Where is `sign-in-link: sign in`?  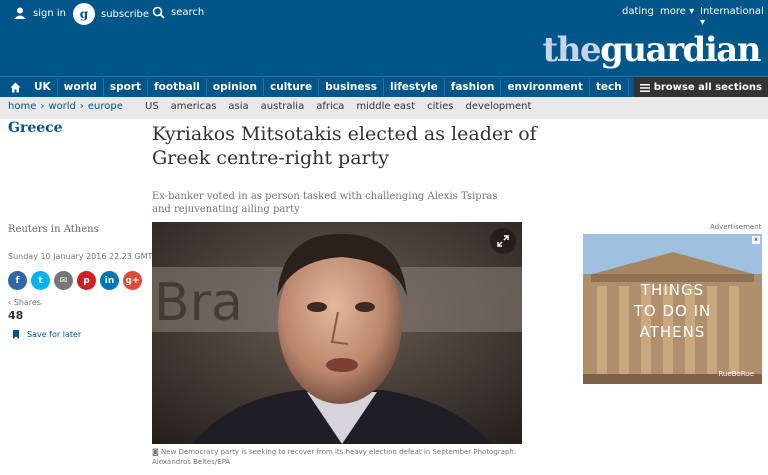
sign-in-link: sign in is located at coordinates (39, 13).